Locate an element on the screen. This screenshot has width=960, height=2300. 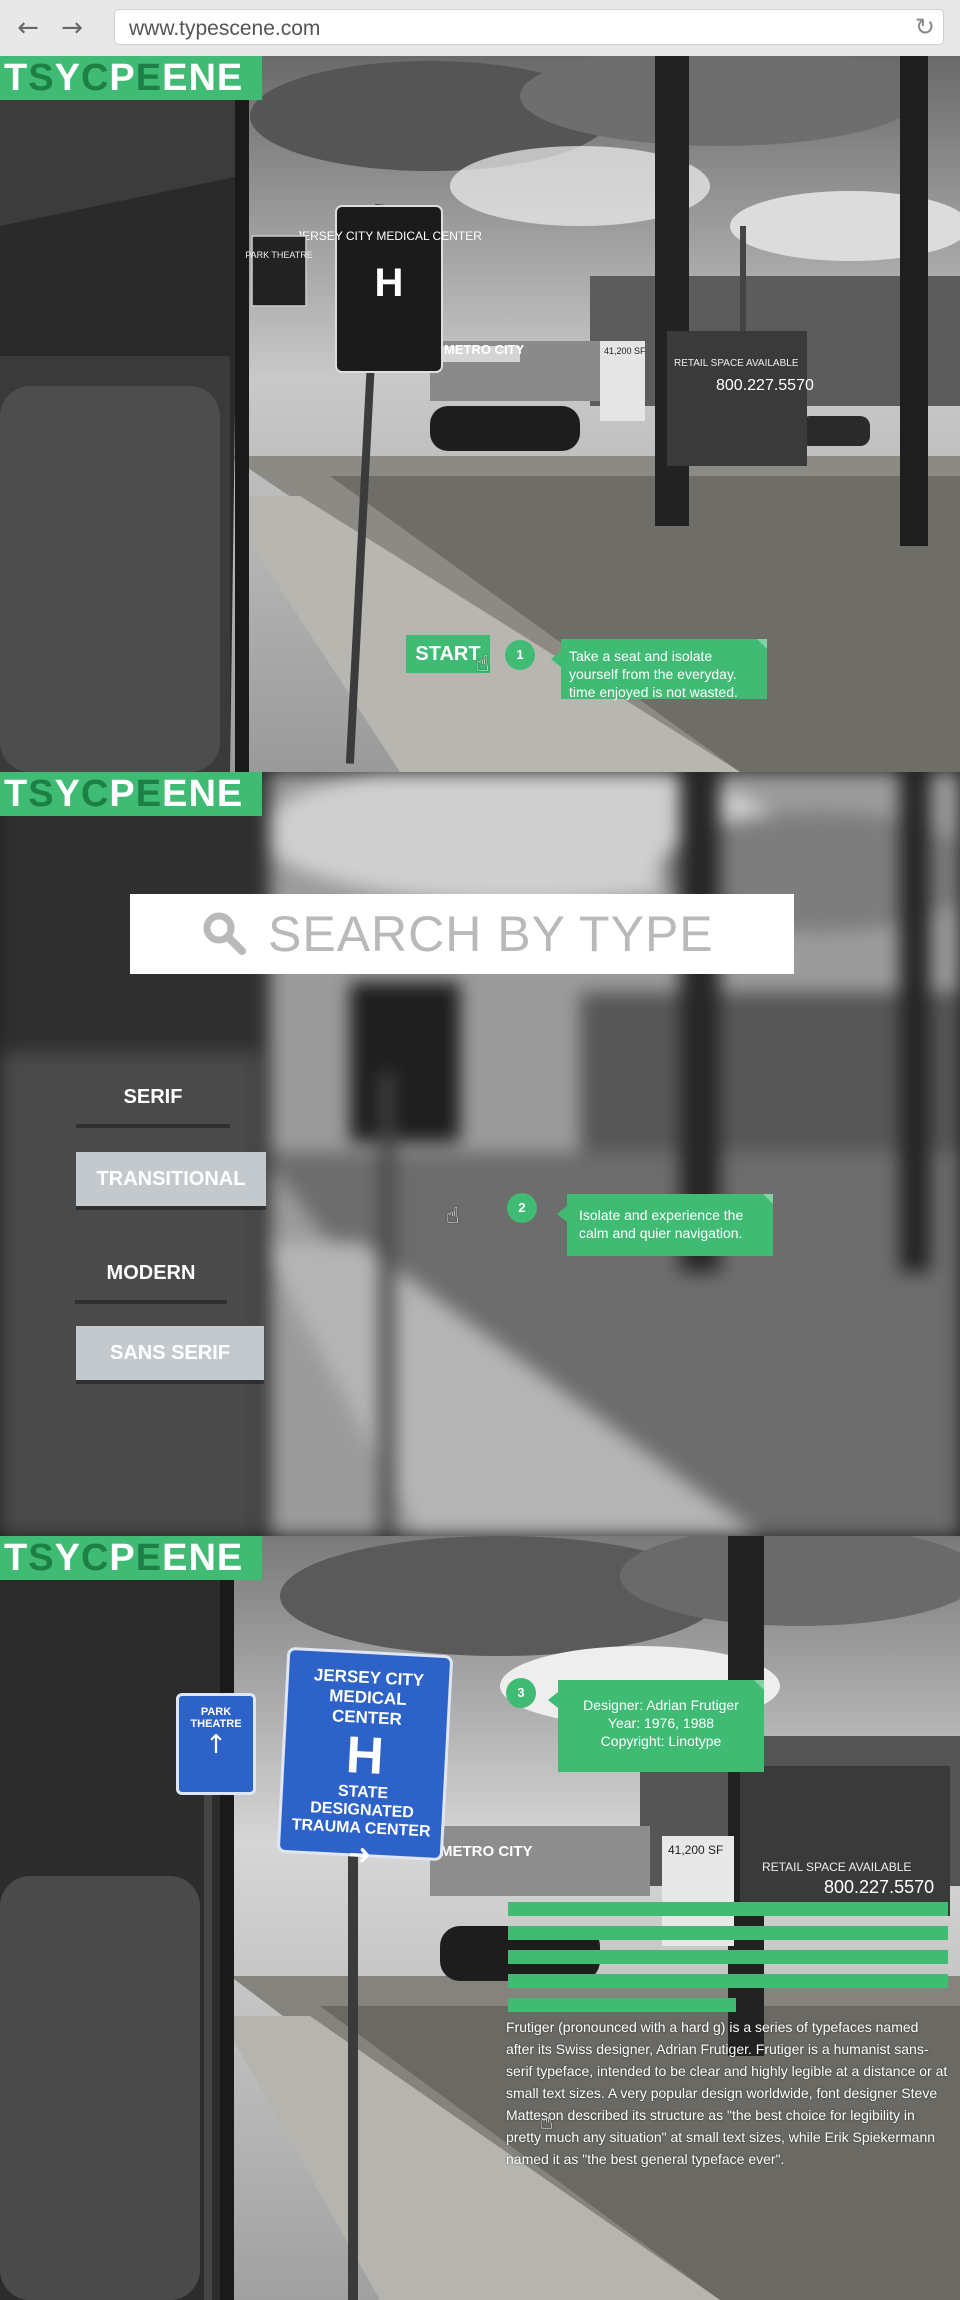
step-1-marker: 1 is located at coordinates (520, 655).